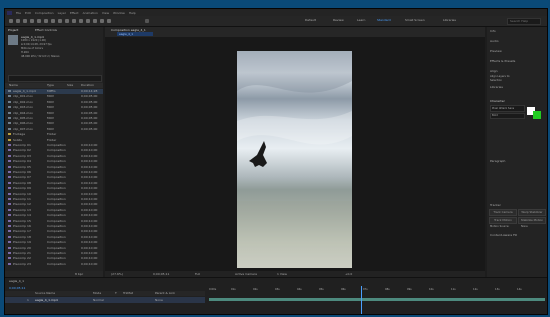 This screenshot has height=317, width=550. Describe the element at coordinates (54, 258) in the screenshot. I see `list-item: Precomp 22 Composition 0;00;10;00` at that location.